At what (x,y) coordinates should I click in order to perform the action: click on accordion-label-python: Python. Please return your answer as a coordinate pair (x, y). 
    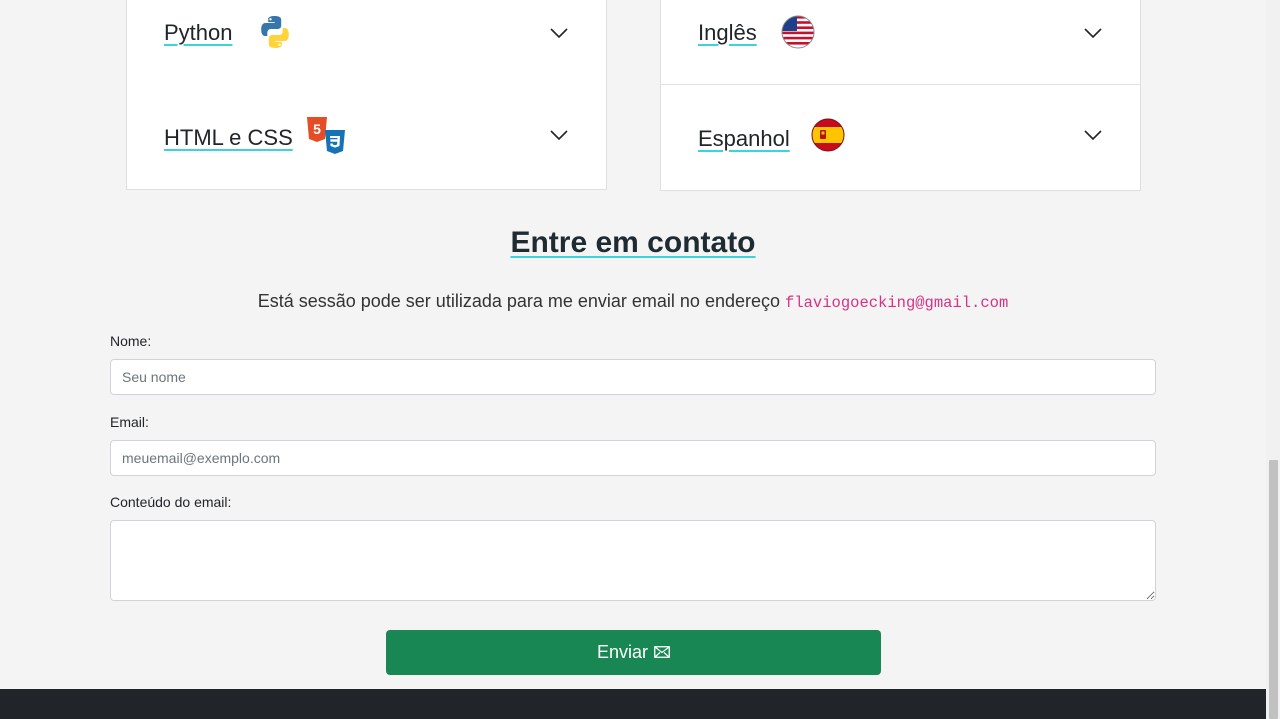
    Looking at the image, I should click on (198, 33).